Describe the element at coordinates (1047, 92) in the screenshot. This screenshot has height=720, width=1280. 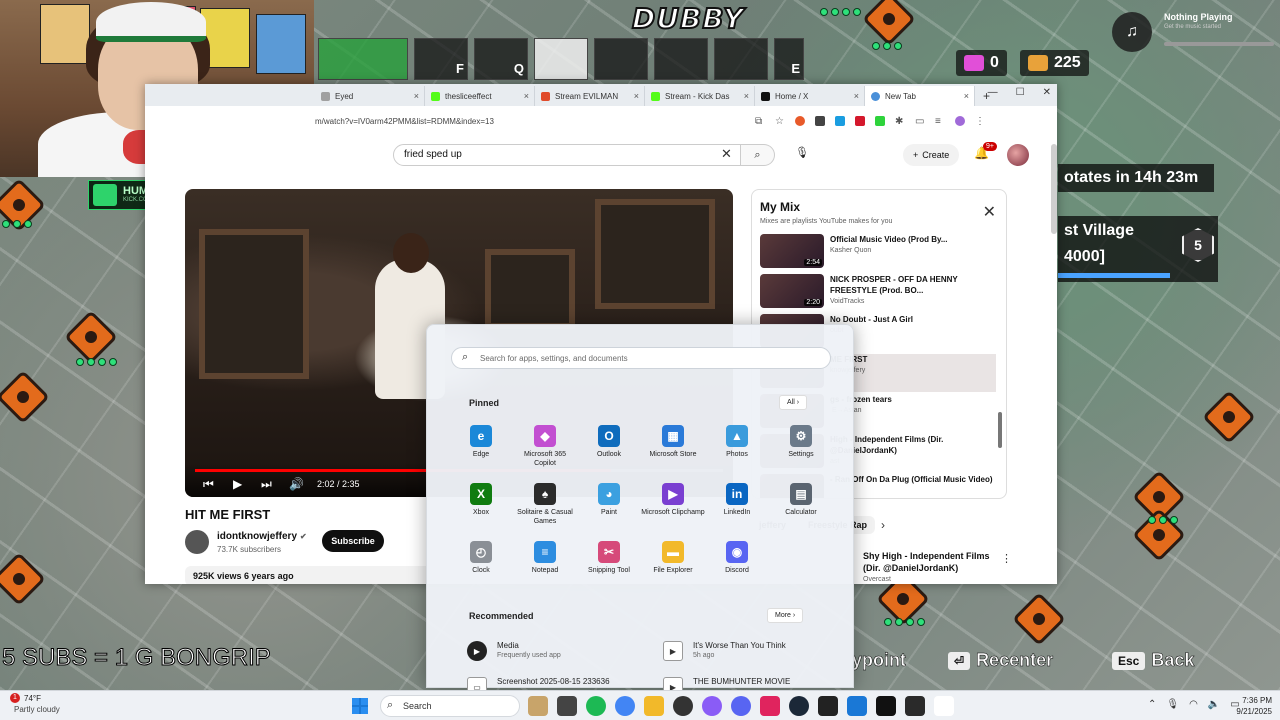
I see `close-window-icon: ✕` at that location.